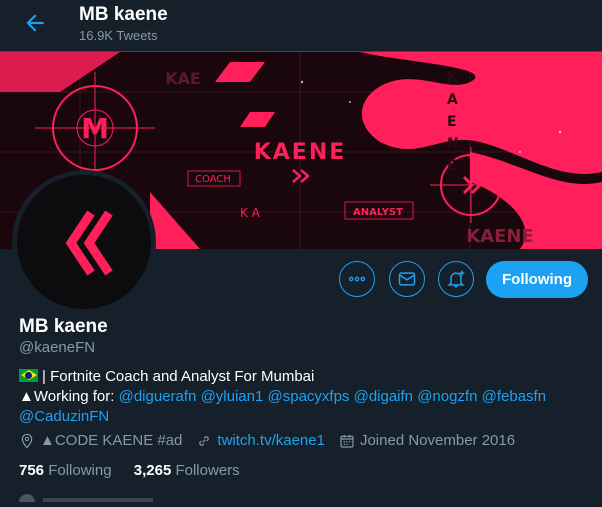 Image resolution: width=602 pixels, height=507 pixels. Describe the element at coordinates (453, 144) in the screenshot. I see `svg-text: N` at that location.